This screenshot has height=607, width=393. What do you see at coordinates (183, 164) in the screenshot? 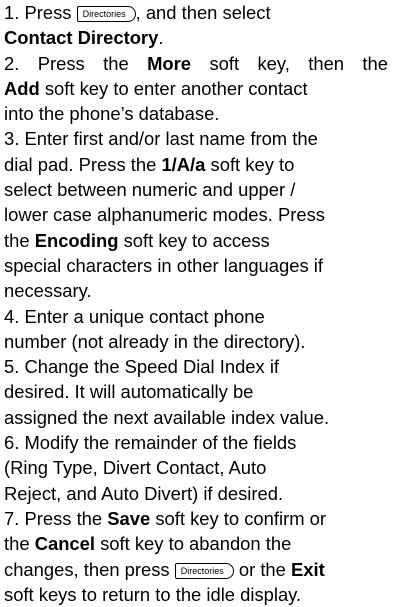
I see `mode-softkey-label: 1/A/a` at bounding box center [183, 164].